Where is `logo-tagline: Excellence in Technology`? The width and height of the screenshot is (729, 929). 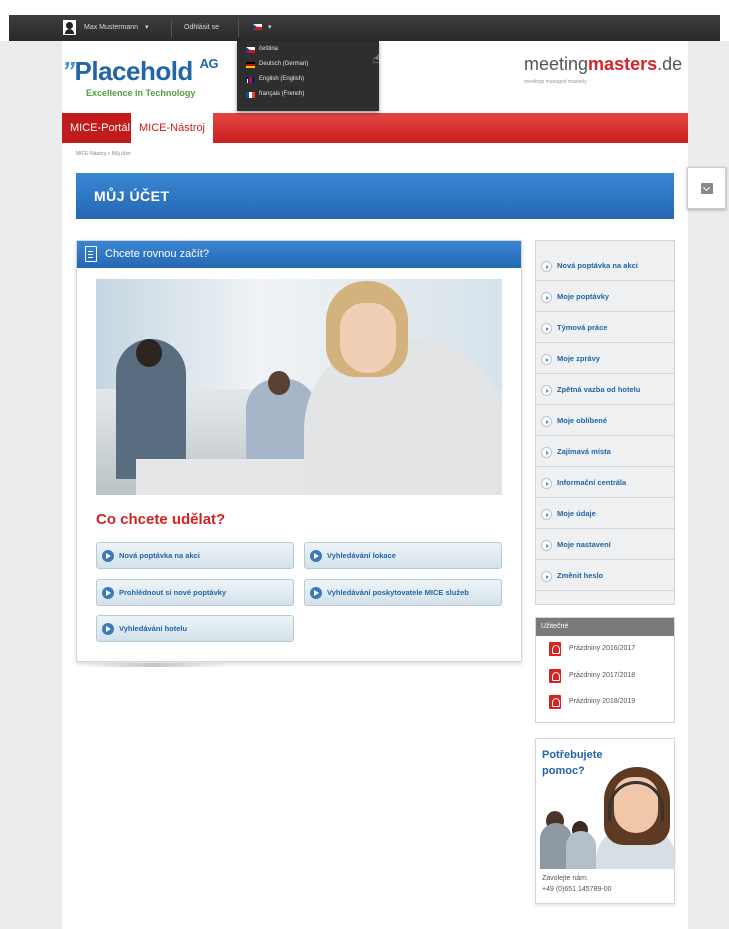 logo-tagline: Excellence in Technology is located at coordinates (141, 93).